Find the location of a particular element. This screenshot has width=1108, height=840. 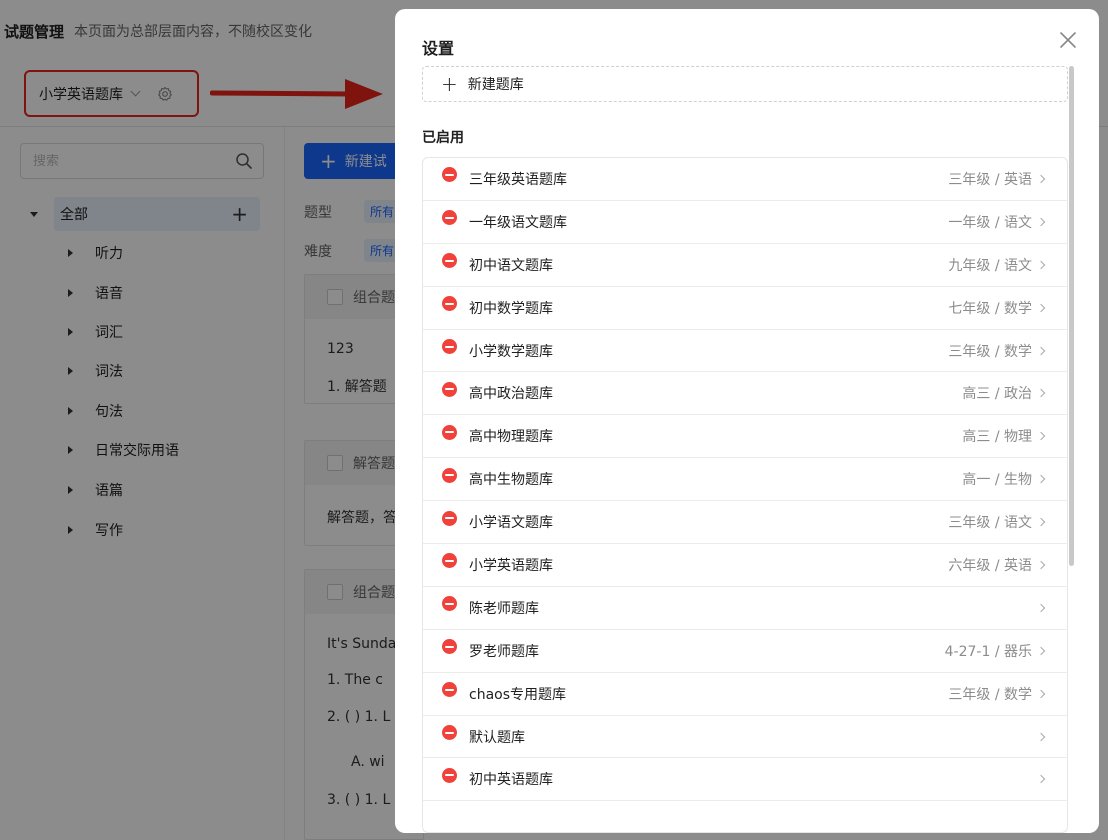

bank-name: 默认题库 is located at coordinates (497, 737).